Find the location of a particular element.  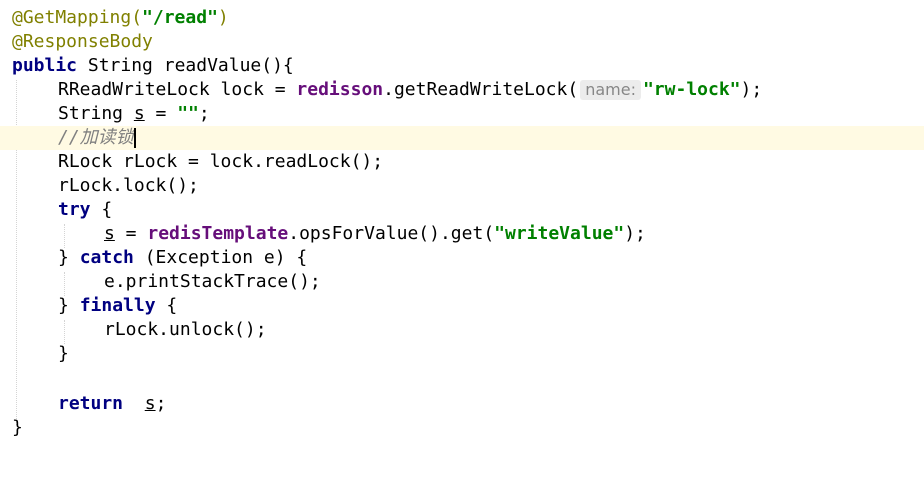

keyword: finally is located at coordinates (117, 305).